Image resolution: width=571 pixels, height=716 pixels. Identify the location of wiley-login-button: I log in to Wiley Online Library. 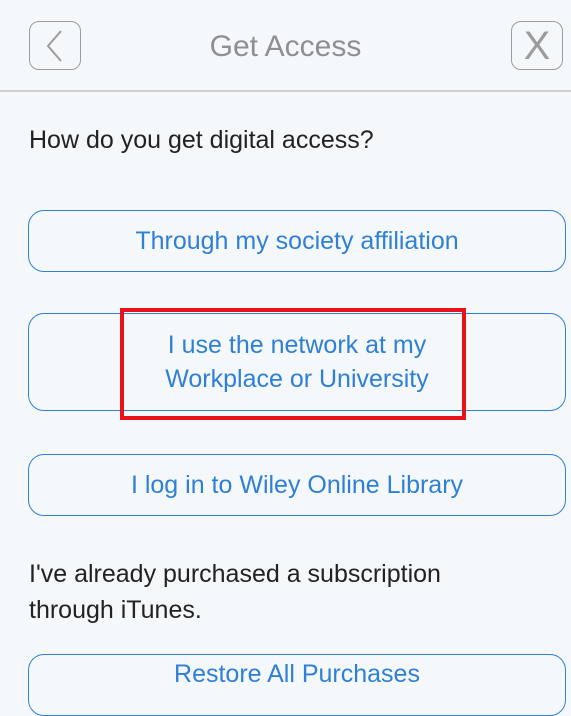
(297, 485).